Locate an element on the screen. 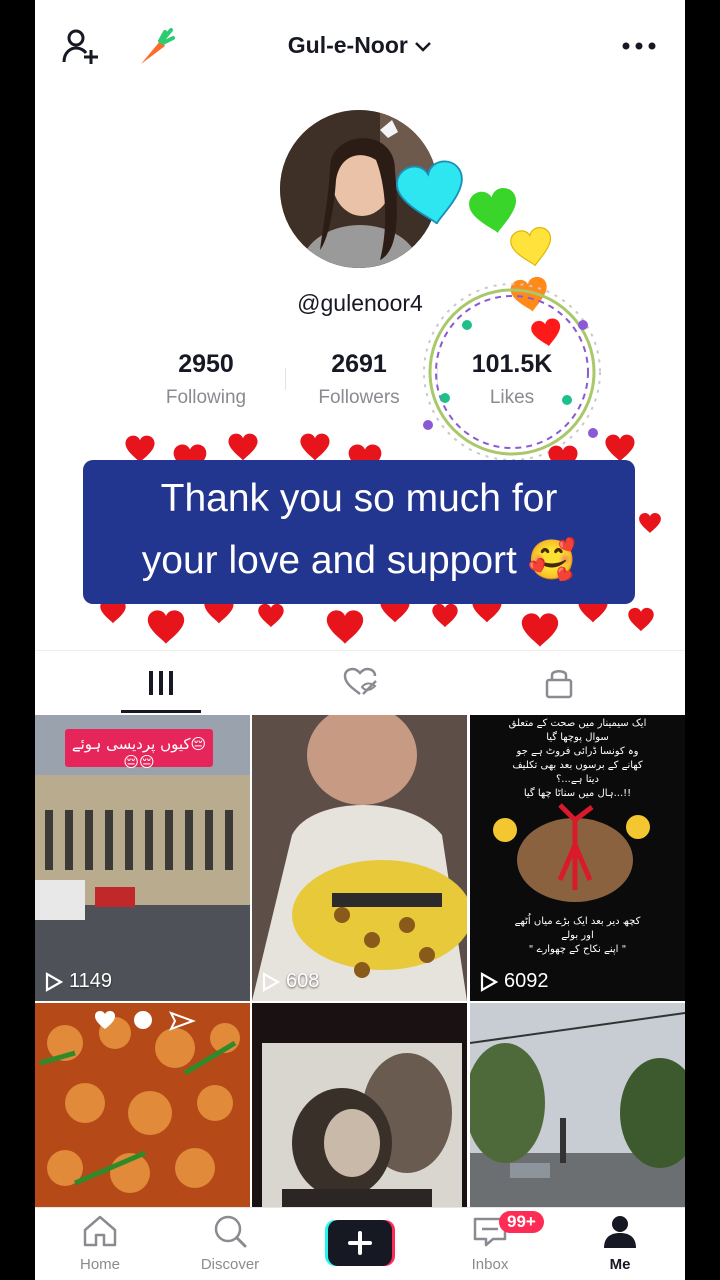 The width and height of the screenshot is (720, 1280). nav-discover-label: Discover is located at coordinates (230, 1264).